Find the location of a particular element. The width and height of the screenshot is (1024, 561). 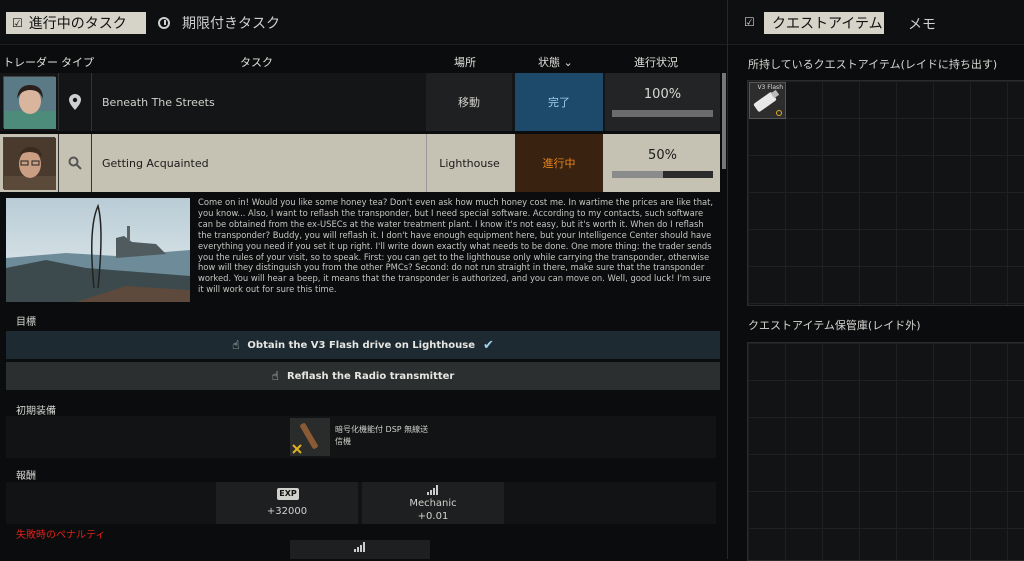

skill-name: Mechanic is located at coordinates (433, 503).